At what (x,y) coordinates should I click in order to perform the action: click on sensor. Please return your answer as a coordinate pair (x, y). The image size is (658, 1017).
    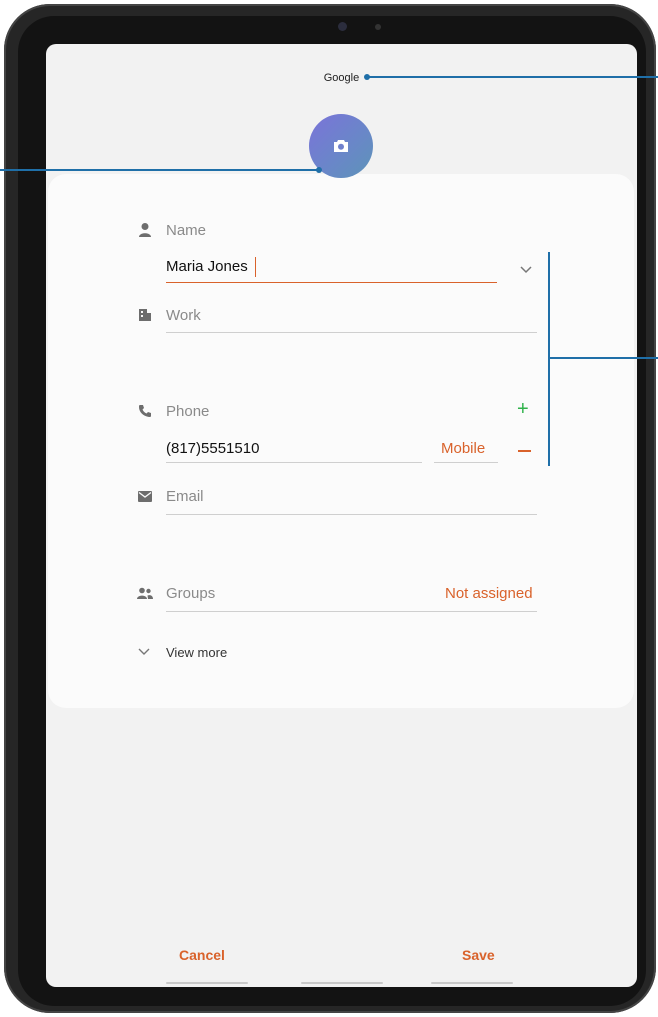
    Looking at the image, I should click on (378, 27).